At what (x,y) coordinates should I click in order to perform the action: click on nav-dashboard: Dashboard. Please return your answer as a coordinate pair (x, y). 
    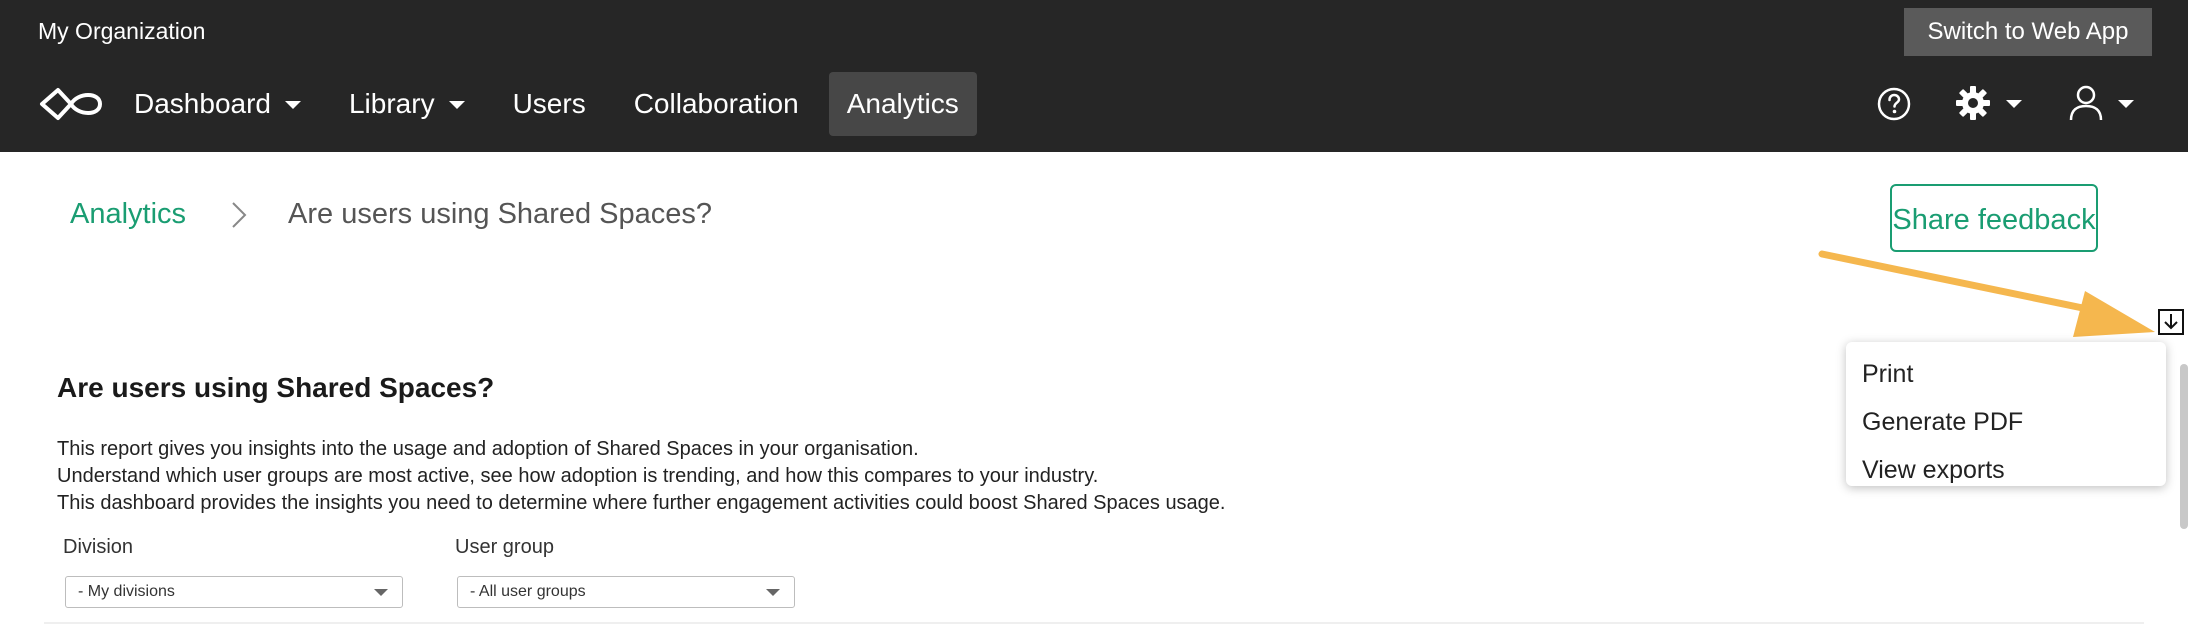
    Looking at the image, I should click on (217, 104).